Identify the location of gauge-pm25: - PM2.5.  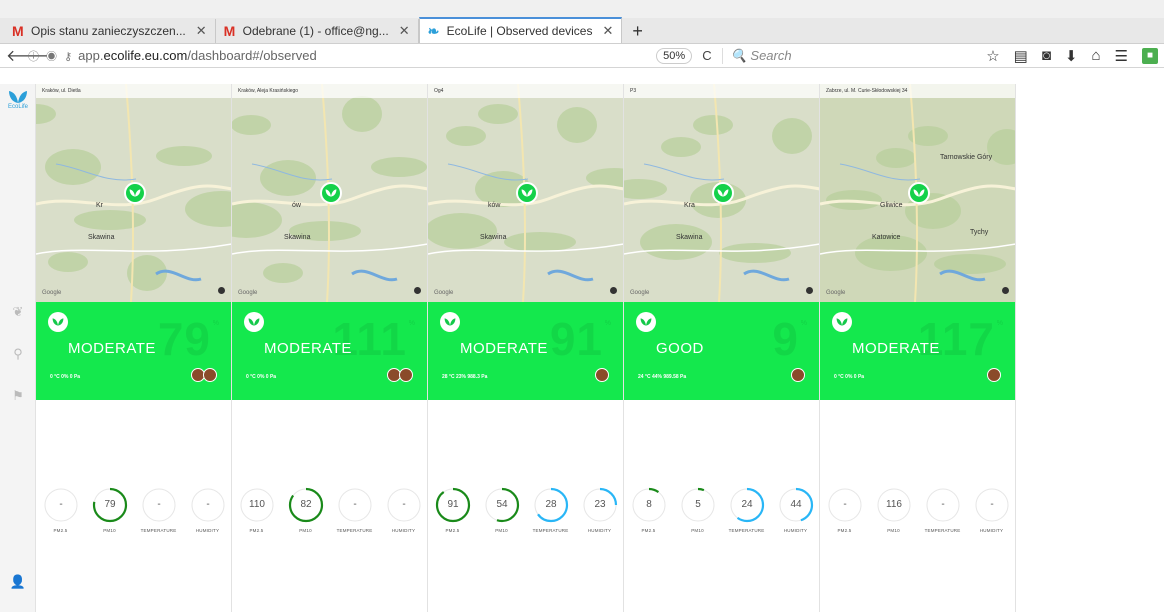
(845, 509).